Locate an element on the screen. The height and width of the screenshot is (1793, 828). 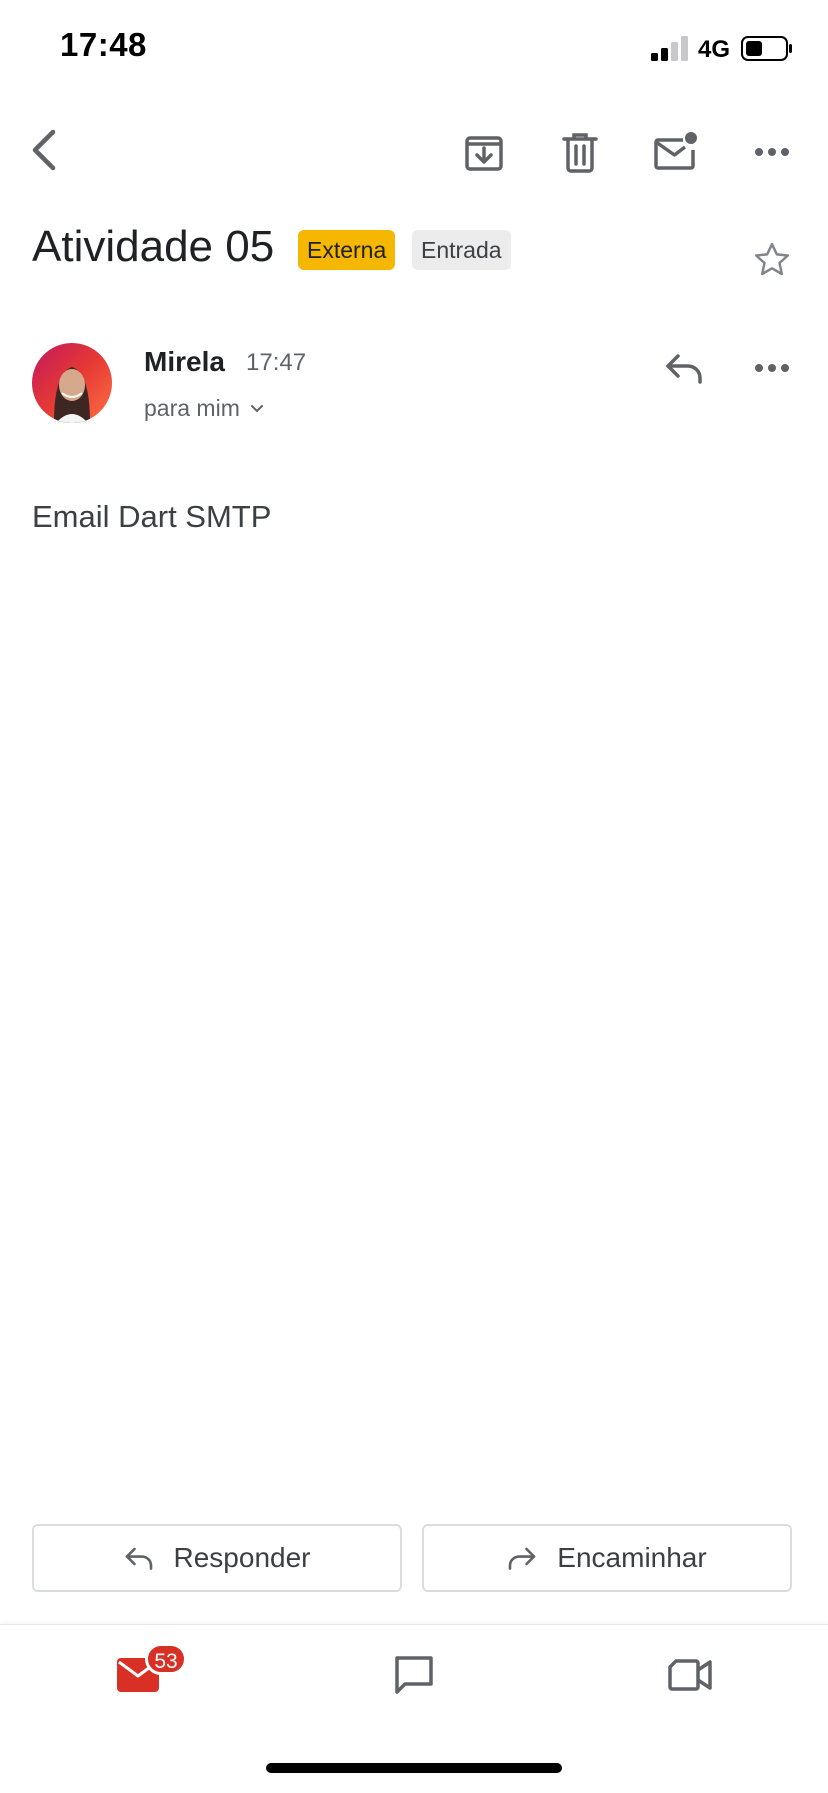
reply-icon-button is located at coordinates (684, 368).